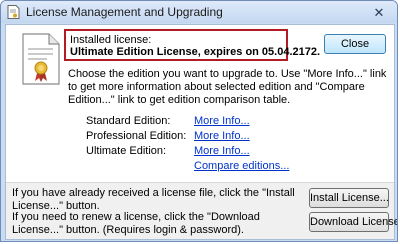 Image resolution: width=400 pixels, height=244 pixels. I want to click on edition-label-ultimate: Ultimate Edition:, so click(126, 151).